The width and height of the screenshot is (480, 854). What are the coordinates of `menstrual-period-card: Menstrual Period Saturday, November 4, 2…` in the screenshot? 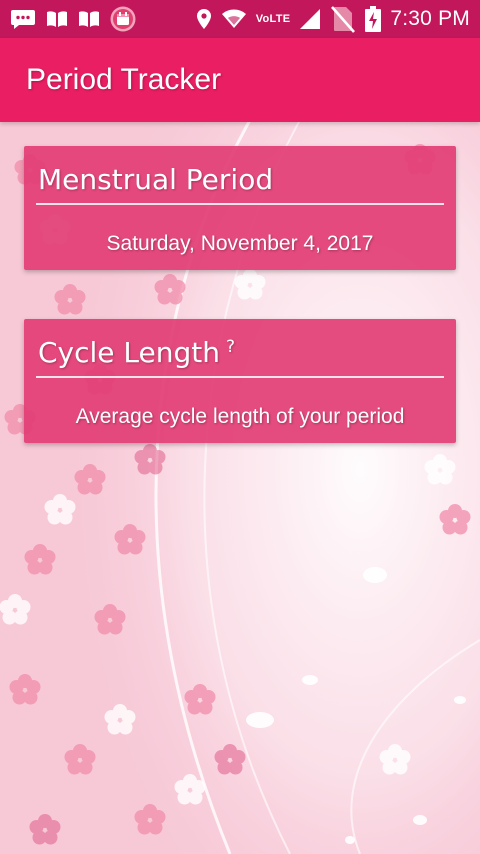 It's located at (240, 208).